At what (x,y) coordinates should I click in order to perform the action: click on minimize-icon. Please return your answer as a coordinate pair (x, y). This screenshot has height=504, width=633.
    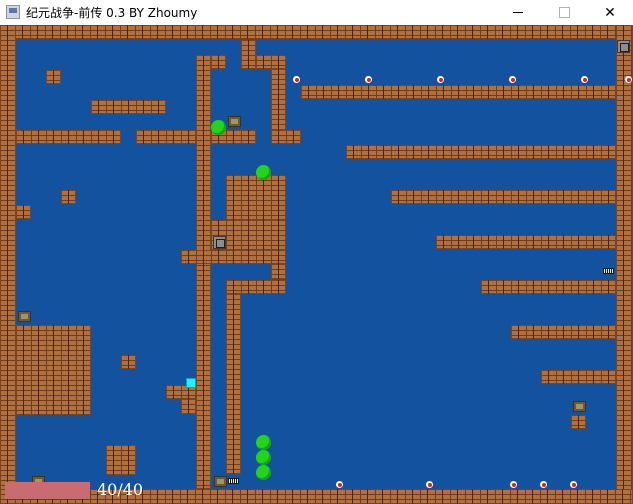
    Looking at the image, I should click on (518, 12).